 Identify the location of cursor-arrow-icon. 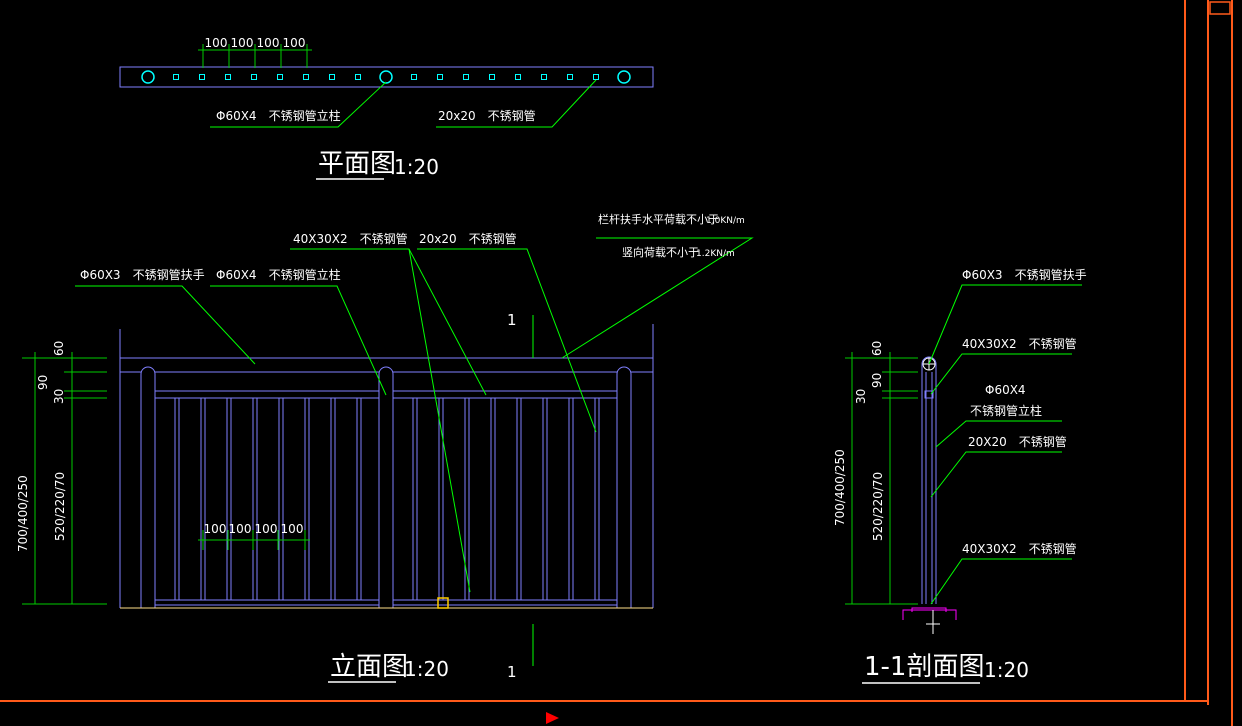
(552, 718).